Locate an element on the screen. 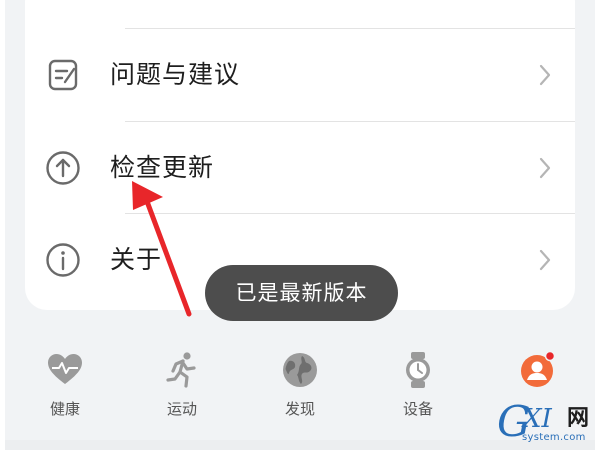 Image resolution: width=600 pixels, height=450 pixels. nav-label: 运动 is located at coordinates (181, 409).